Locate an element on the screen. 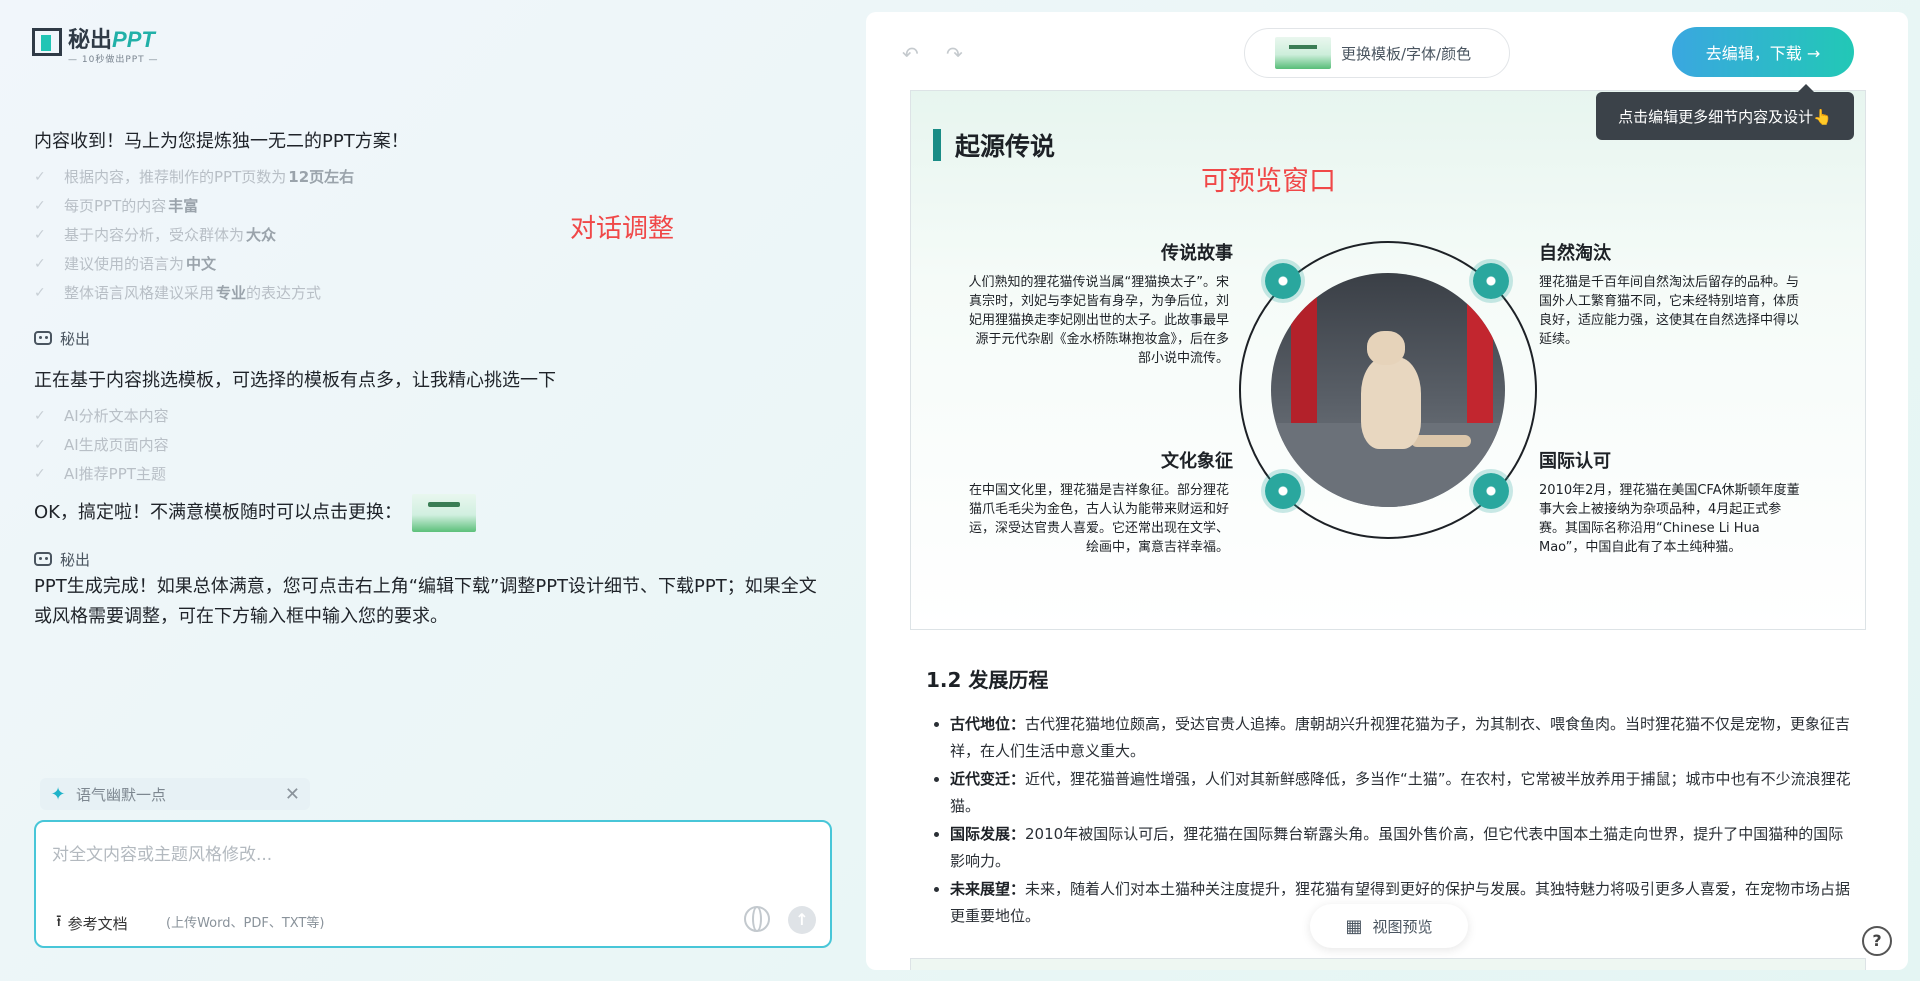  grid-icon: ▦ is located at coordinates (1354, 926).